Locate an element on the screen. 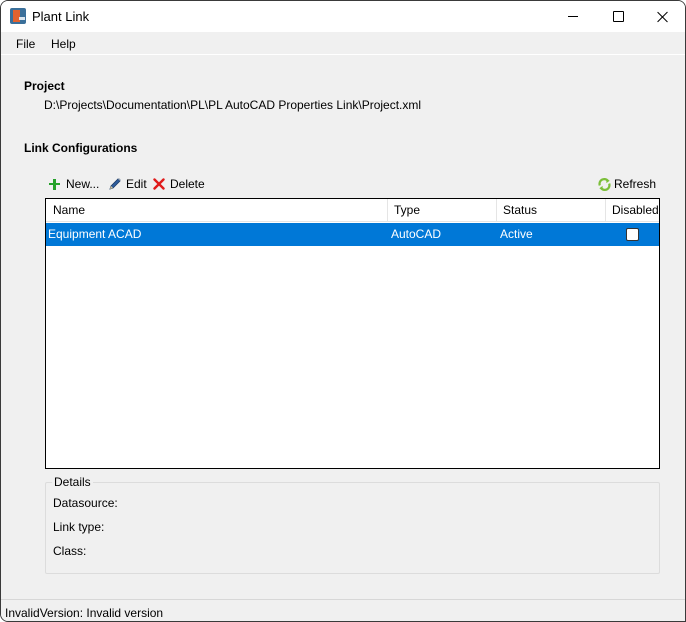  app-icon-doc is located at coordinates (16, 16).